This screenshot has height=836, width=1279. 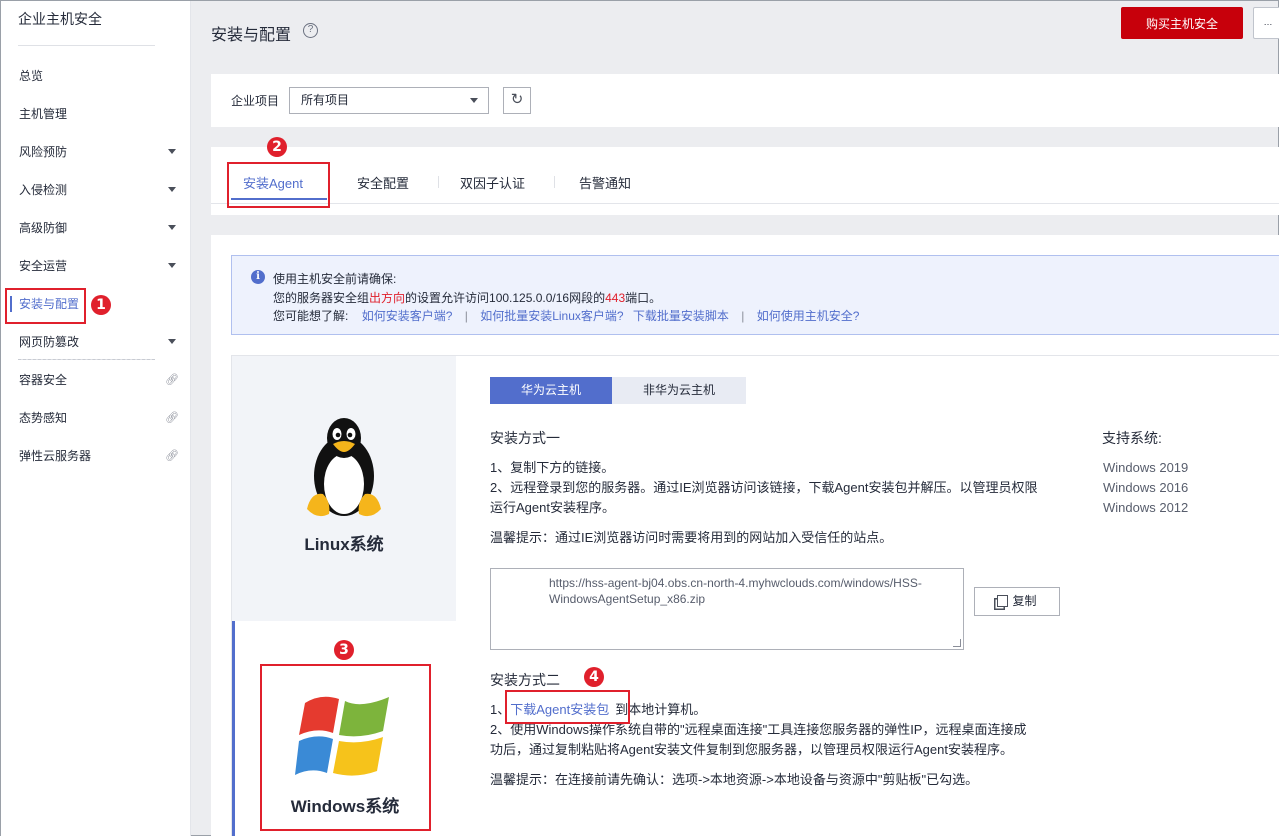 What do you see at coordinates (551, 316) in the screenshot?
I see `link-batch-install-linux: 如何批量安装Linux客户端?` at bounding box center [551, 316].